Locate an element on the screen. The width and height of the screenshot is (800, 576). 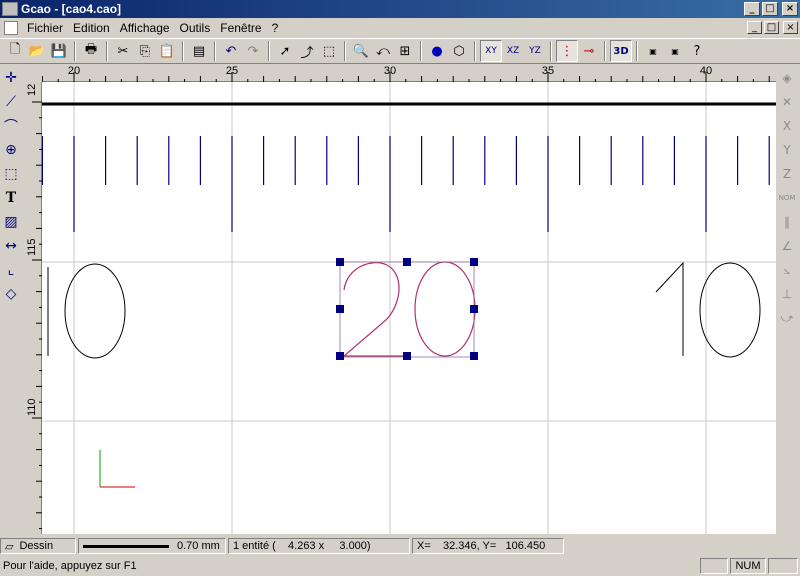
drawing-number-center is located at coordinates (409, 309).